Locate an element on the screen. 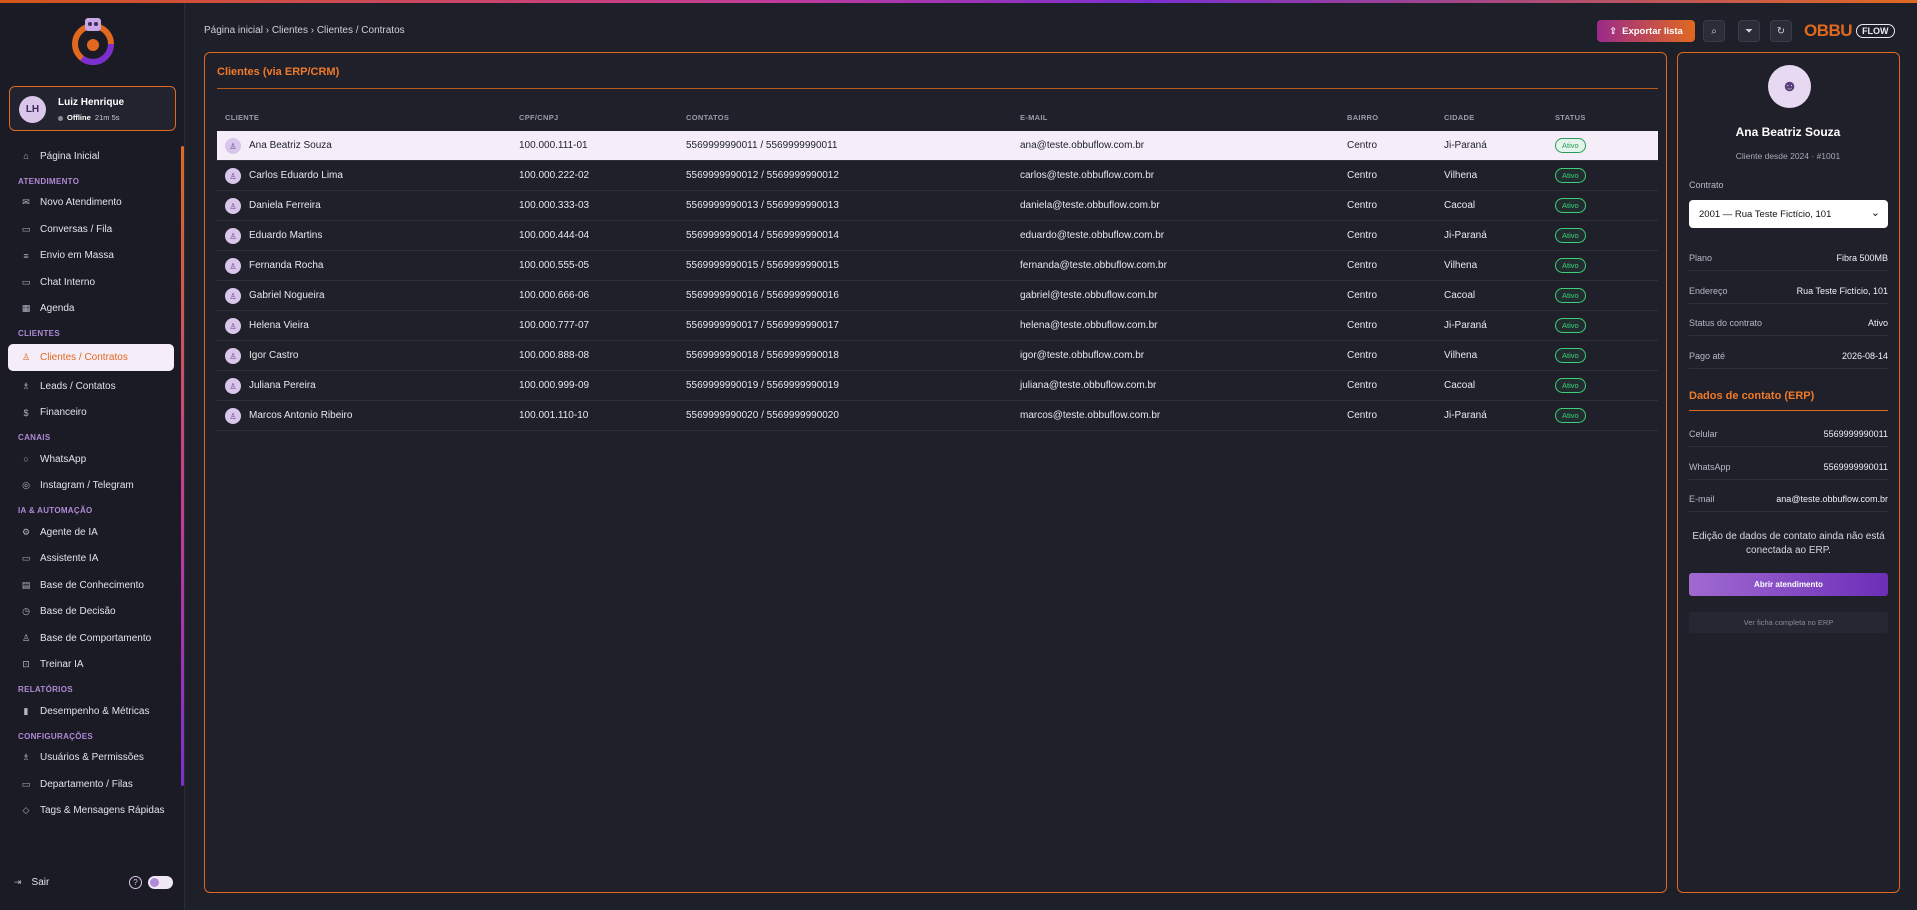 The width and height of the screenshot is (1917, 910). nav-icon: ♗ is located at coordinates (26, 757).